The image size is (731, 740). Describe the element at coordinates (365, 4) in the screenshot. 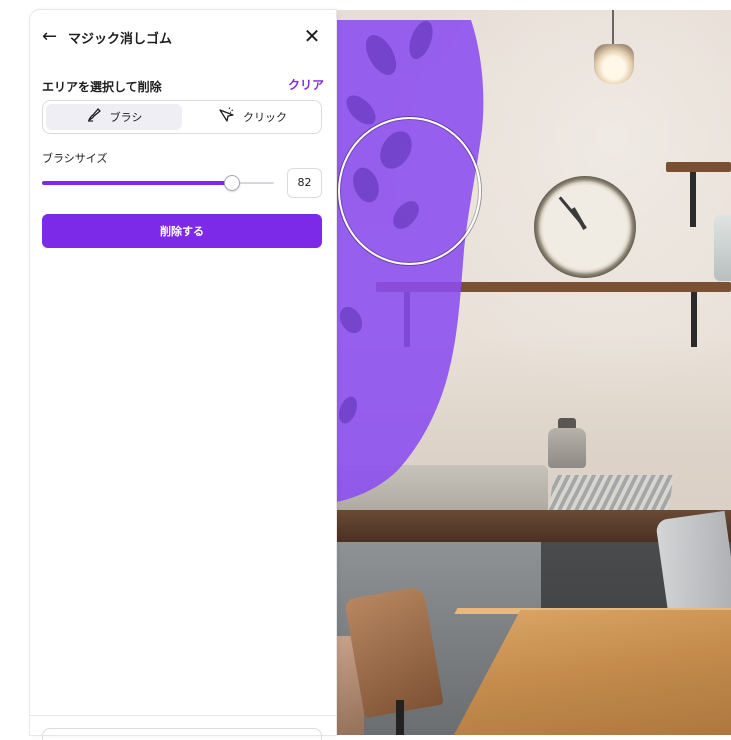

I see `top-background-strip` at that location.